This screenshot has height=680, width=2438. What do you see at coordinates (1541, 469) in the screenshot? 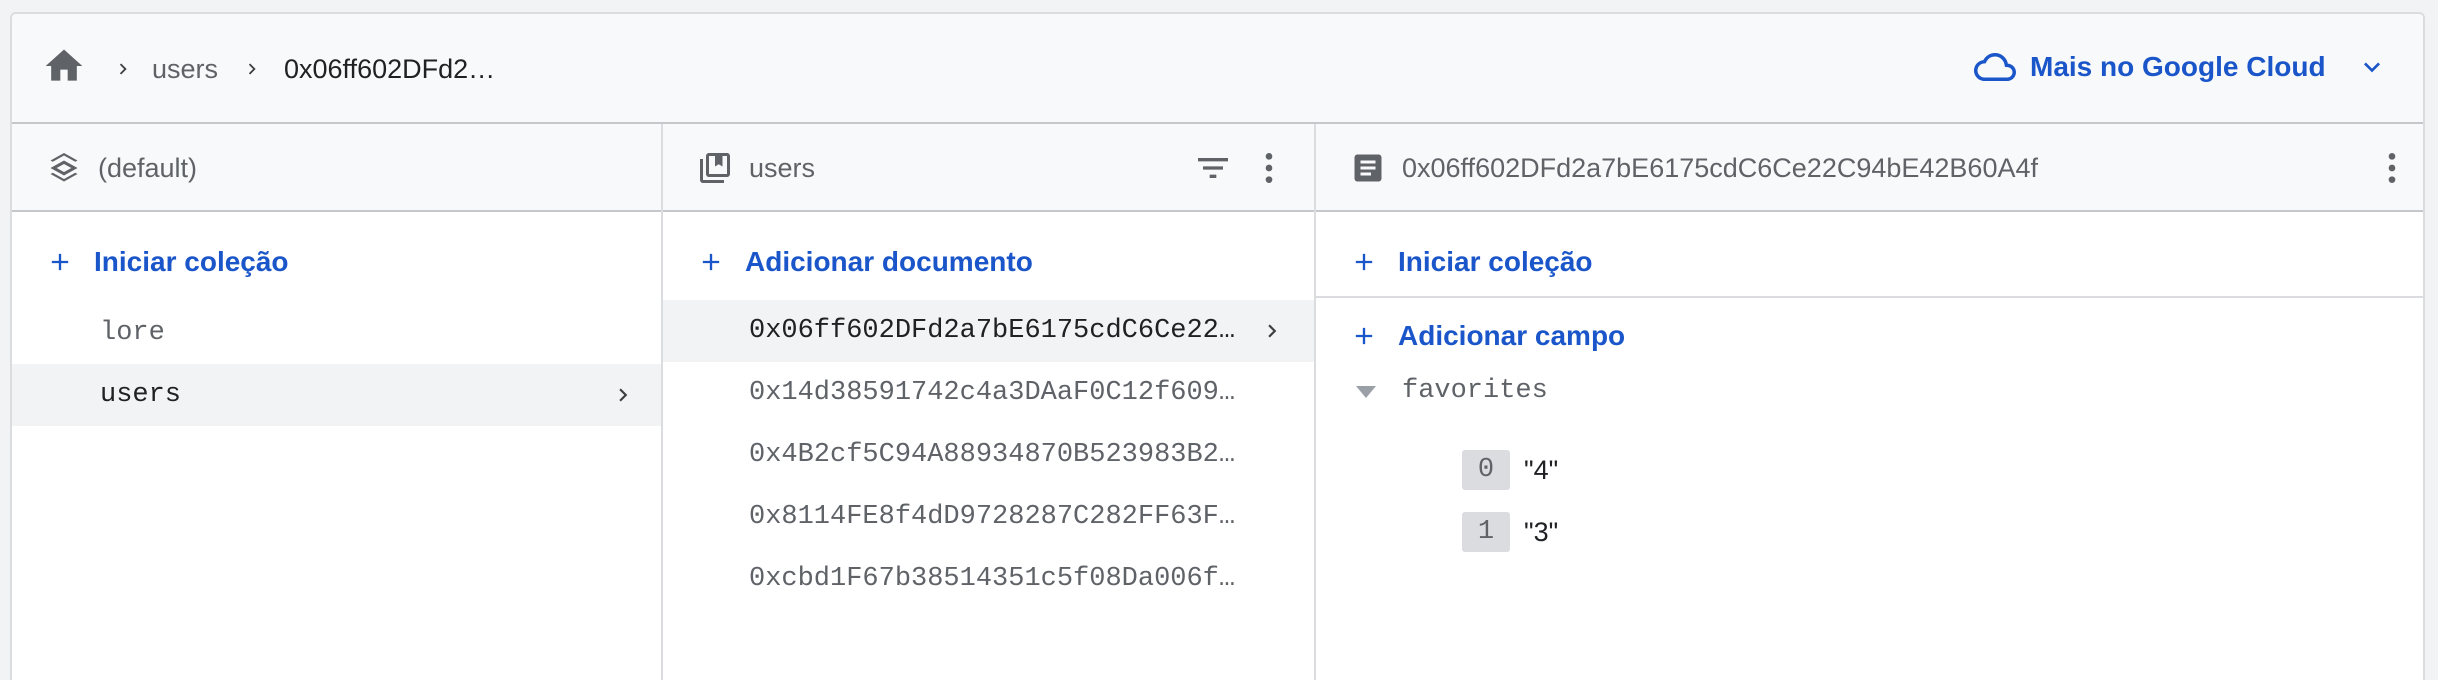
I see `array-value: "4"` at bounding box center [1541, 469].